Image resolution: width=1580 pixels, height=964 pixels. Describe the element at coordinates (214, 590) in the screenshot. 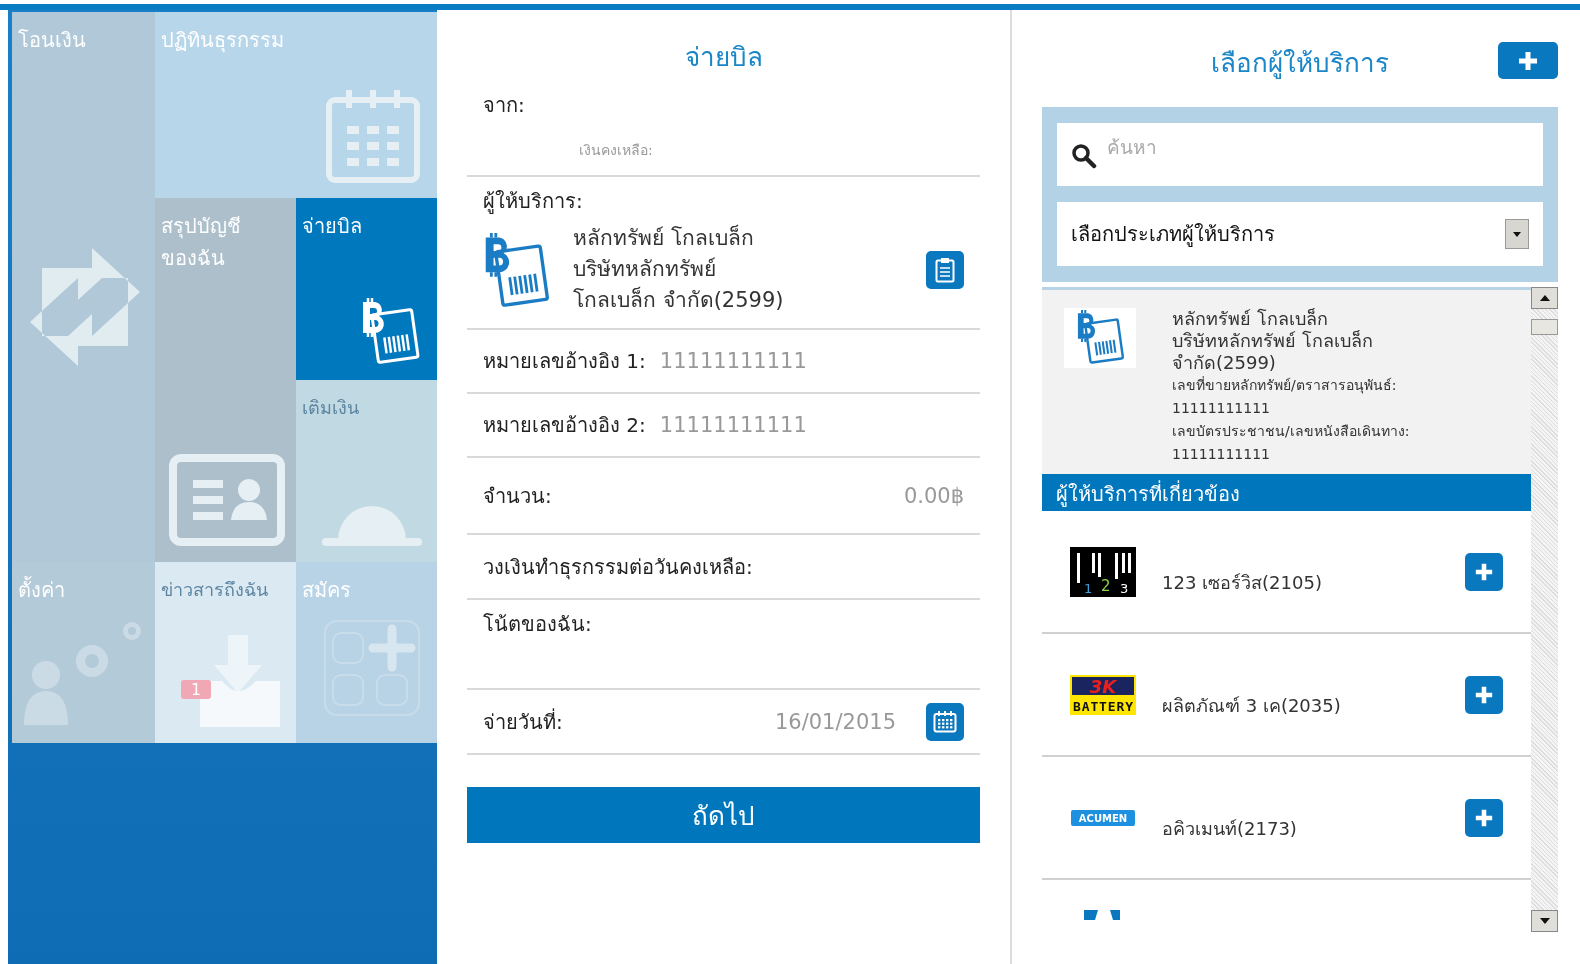

I see `tile-label: ข่าวสารถึงฉัน` at that location.